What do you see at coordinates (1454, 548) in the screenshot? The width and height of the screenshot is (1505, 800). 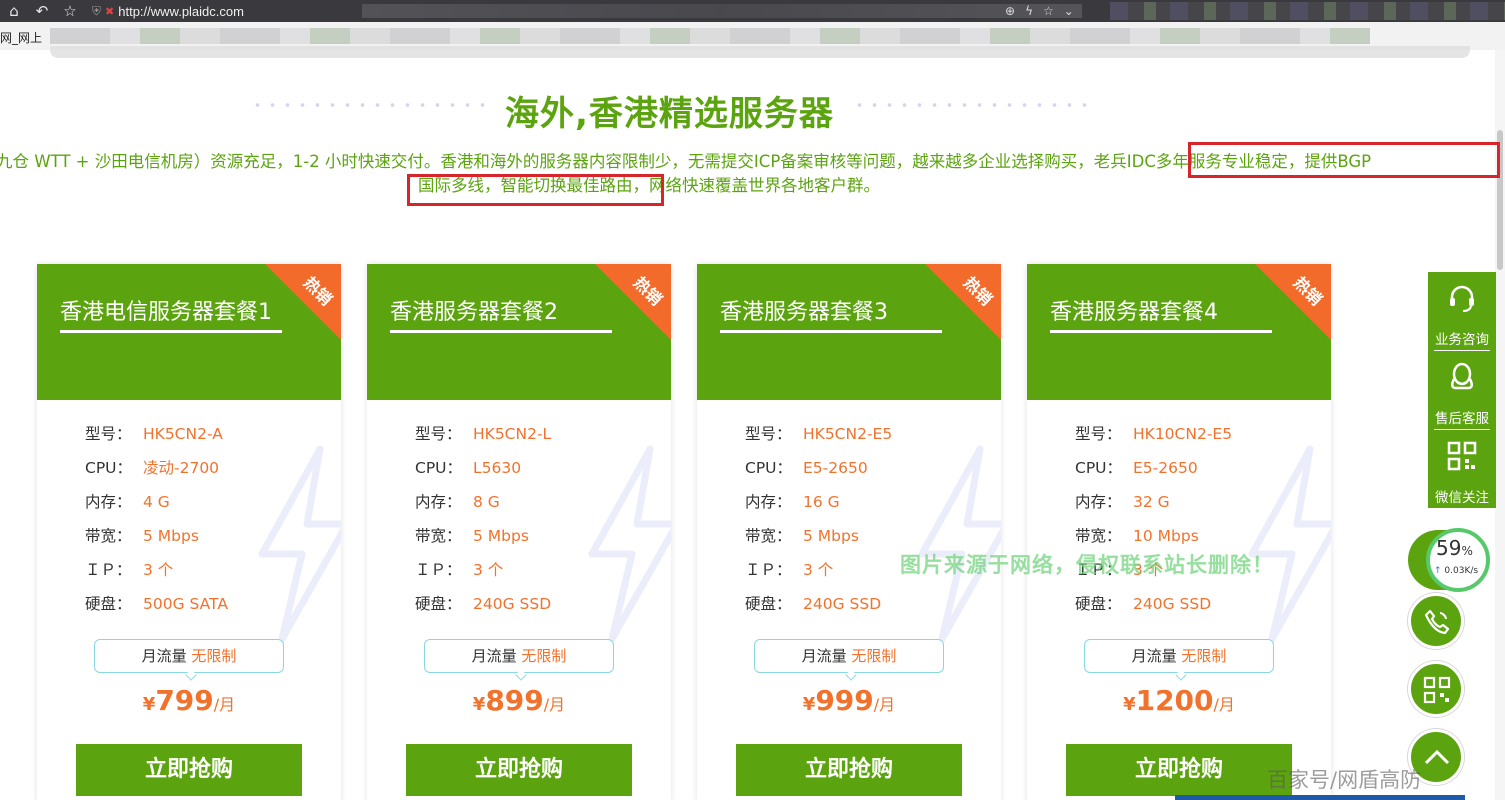 I see `speed-percent: 59%` at bounding box center [1454, 548].